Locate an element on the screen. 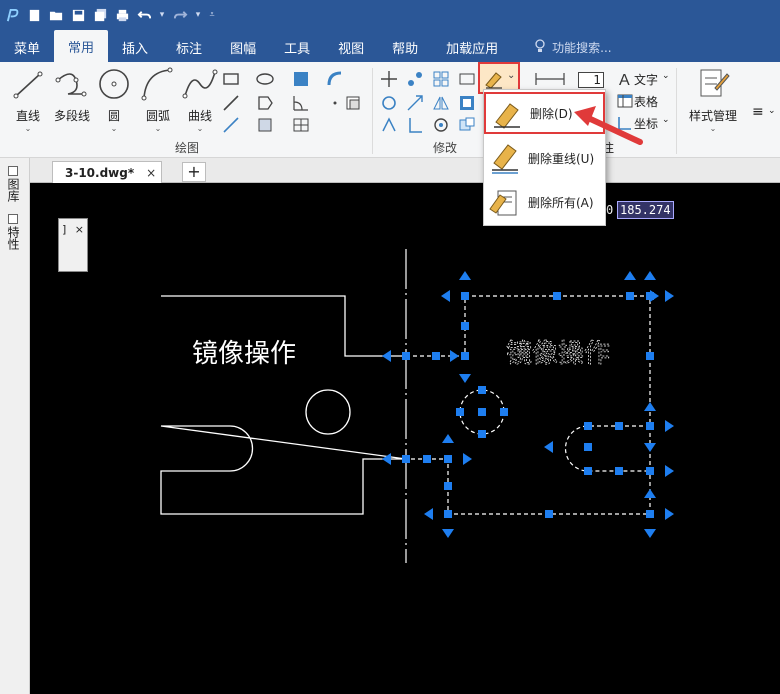 Image resolution: width=780 pixels, height=694 pixels. polygon-icon is located at coordinates (265, 103).